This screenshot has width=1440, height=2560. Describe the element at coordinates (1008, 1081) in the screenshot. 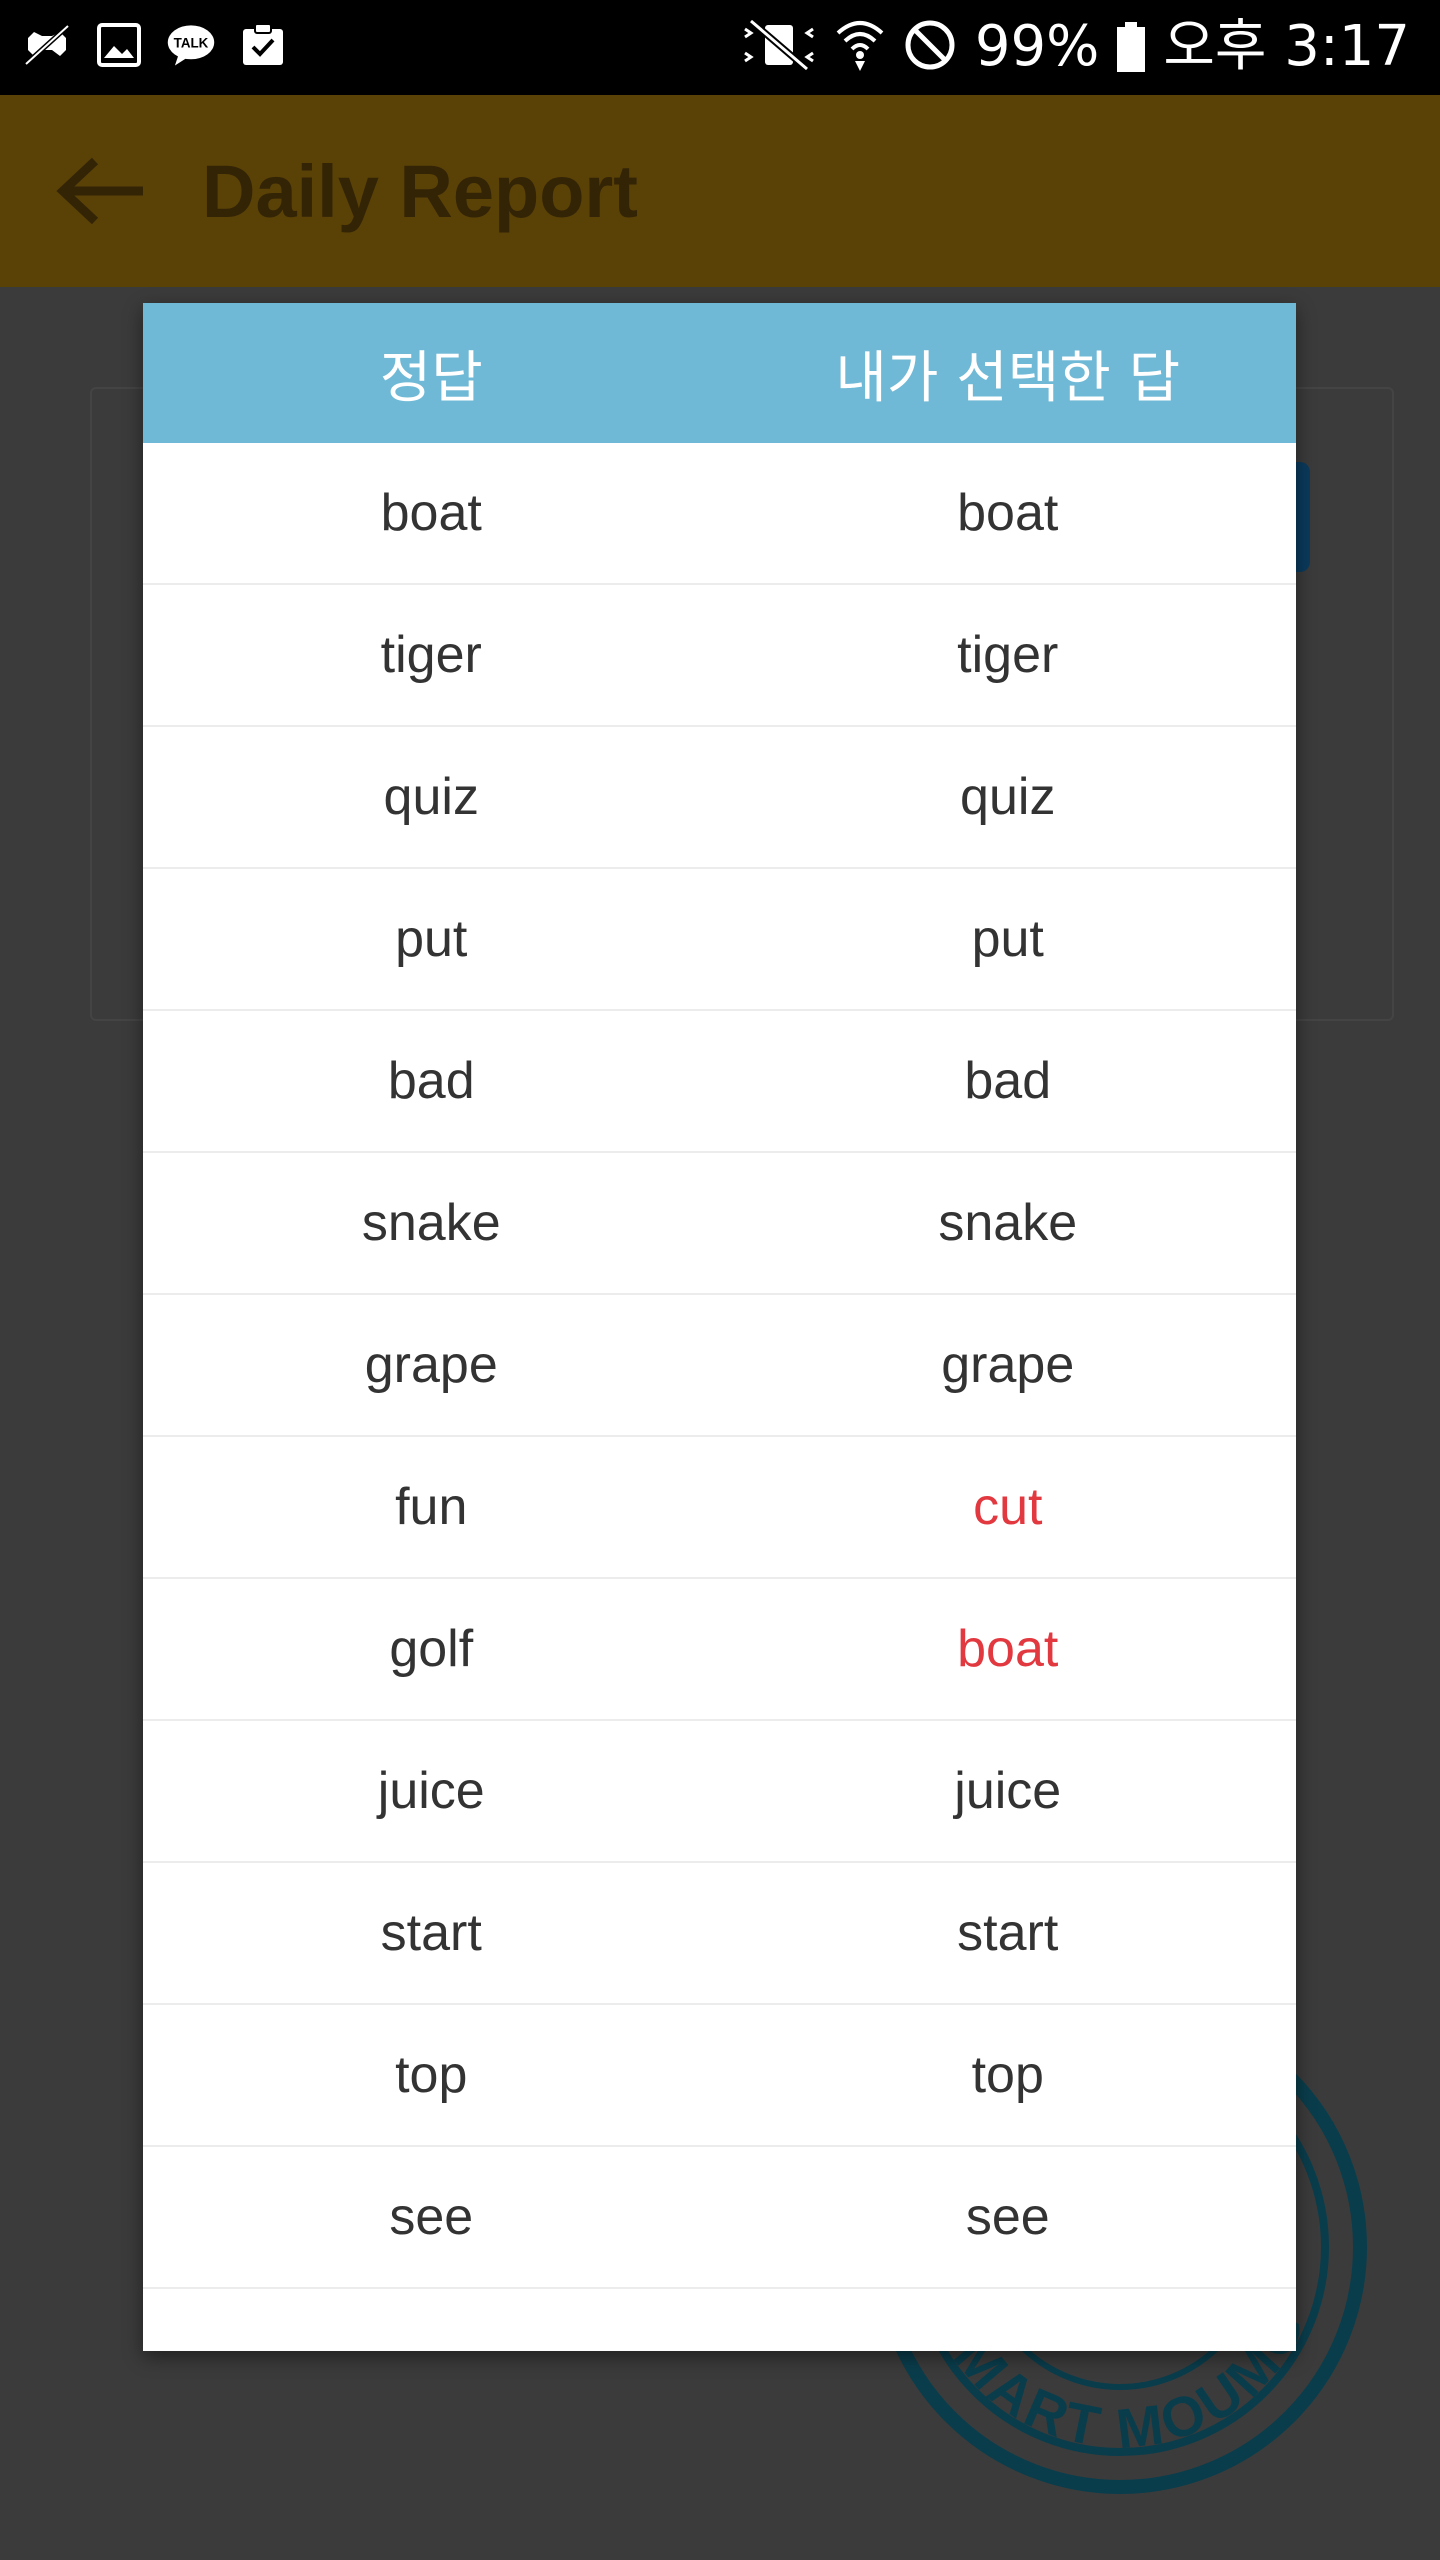

I see `selected-answer-cell: bad` at that location.